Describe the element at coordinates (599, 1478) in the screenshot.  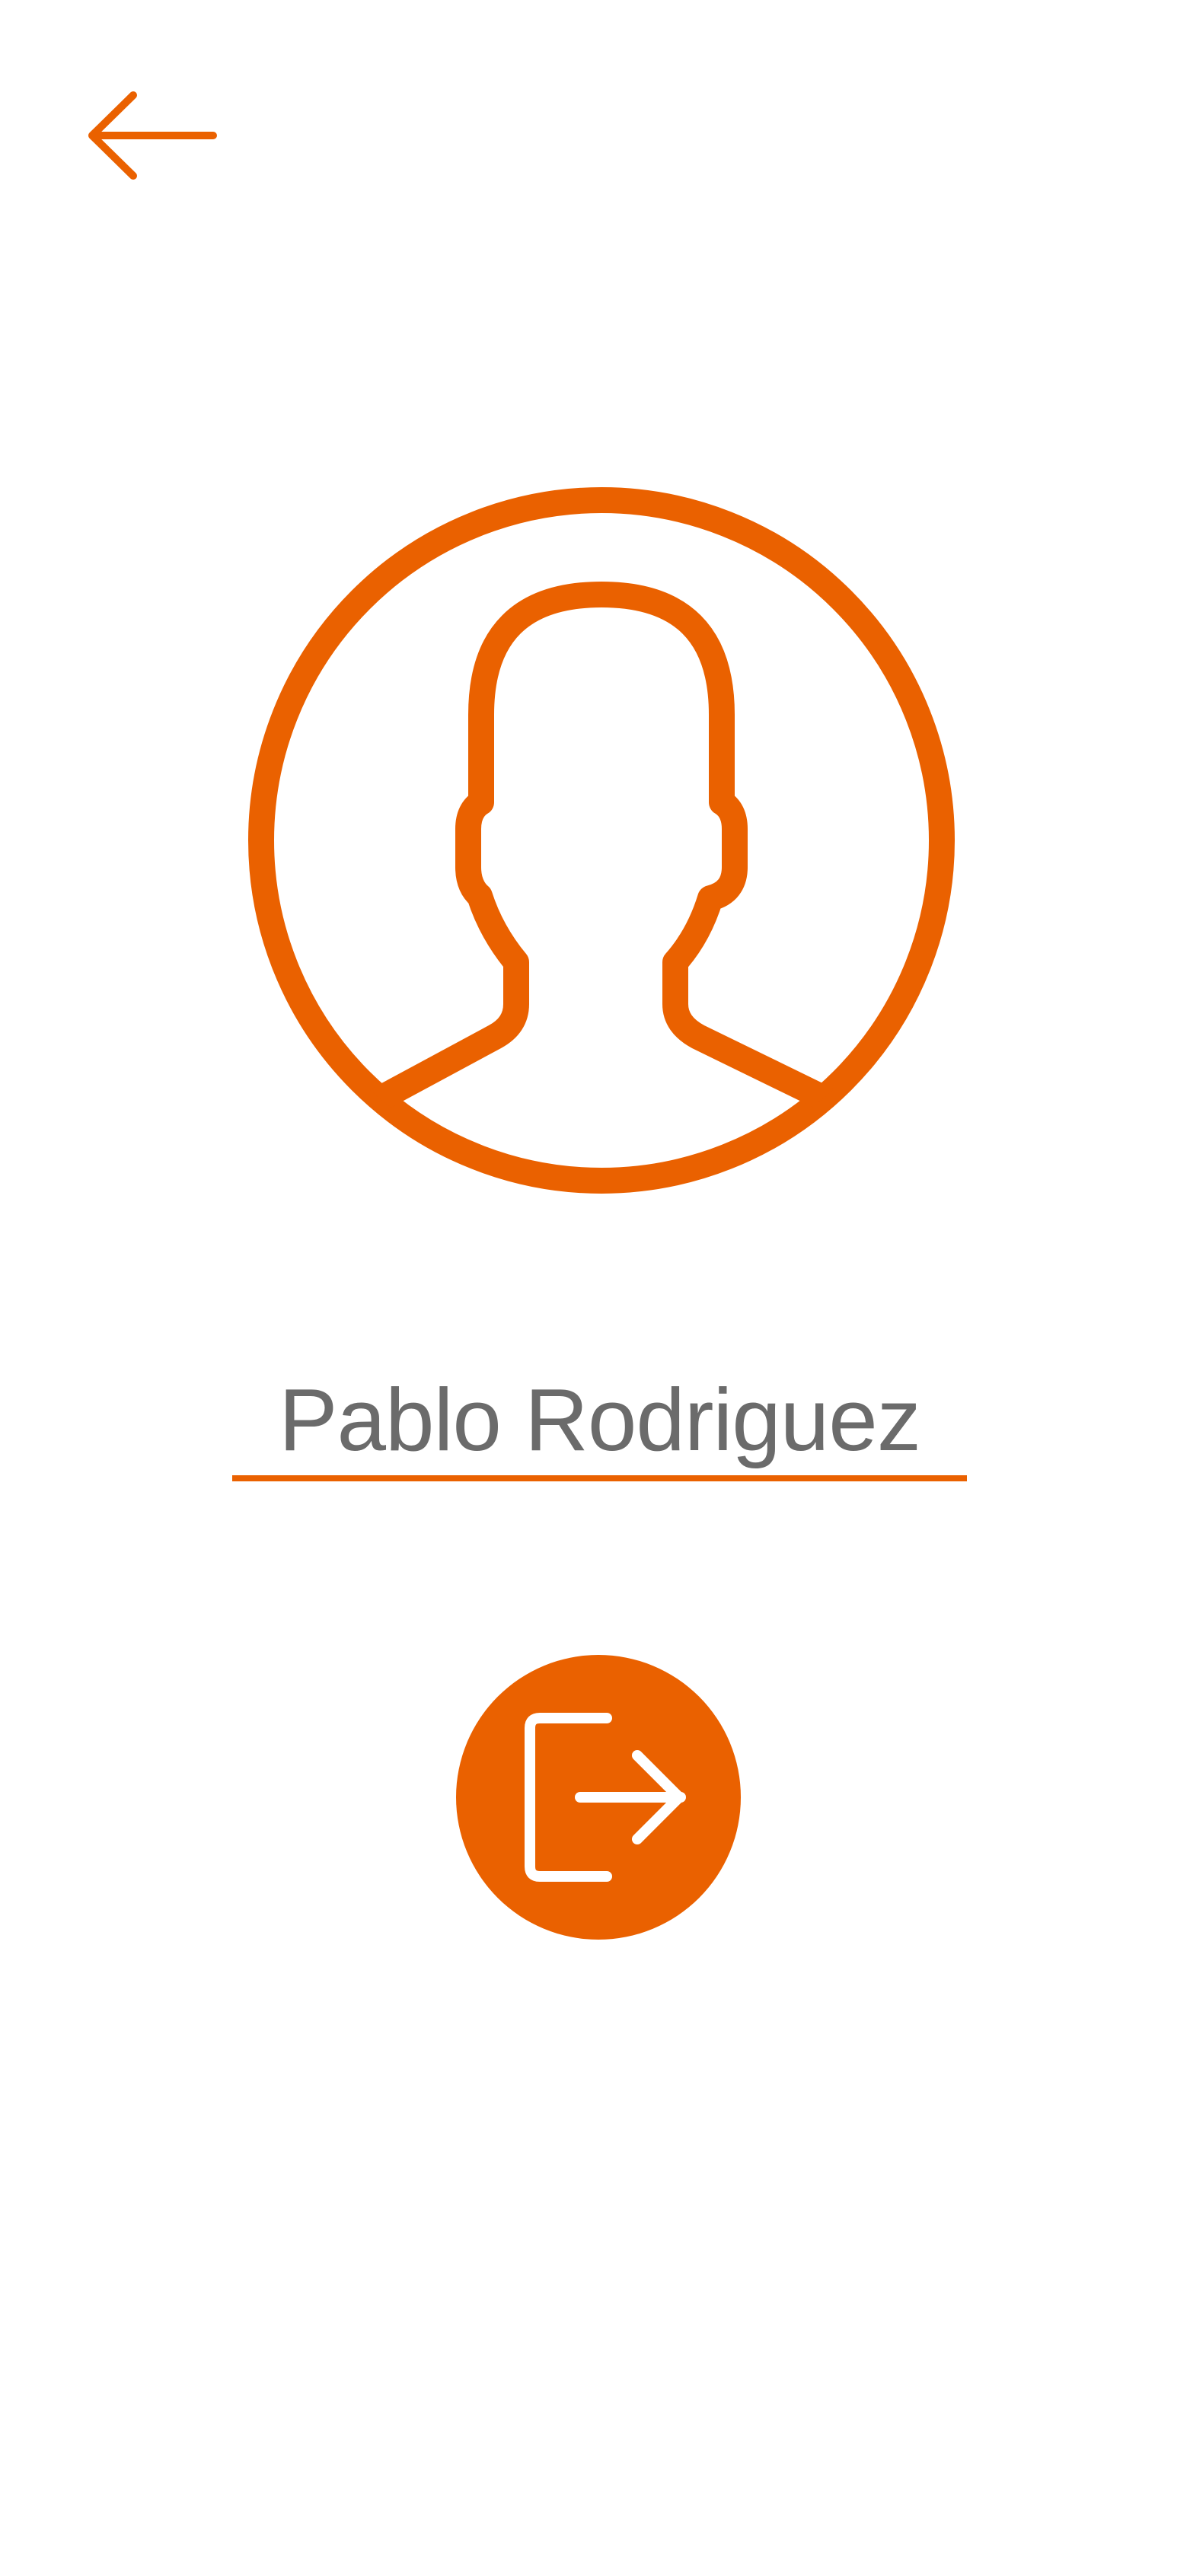
I see `name-underline` at that location.